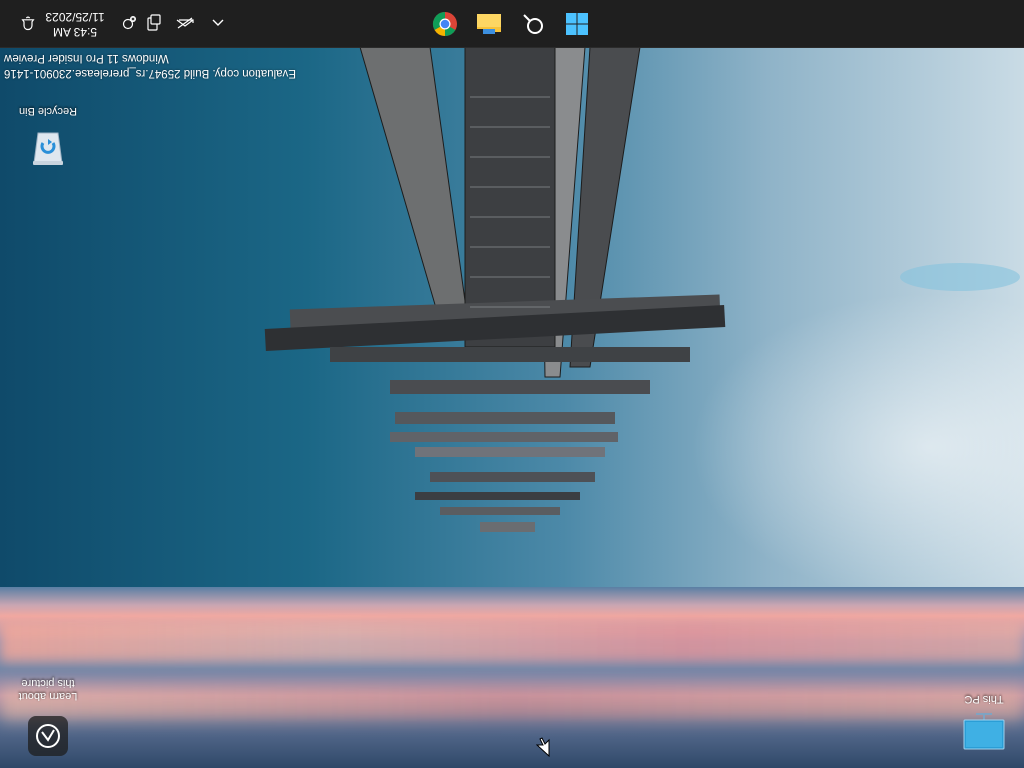 This screenshot has width=1024, height=768. I want to click on clock-date: 11/25/2023, so click(75, 17).